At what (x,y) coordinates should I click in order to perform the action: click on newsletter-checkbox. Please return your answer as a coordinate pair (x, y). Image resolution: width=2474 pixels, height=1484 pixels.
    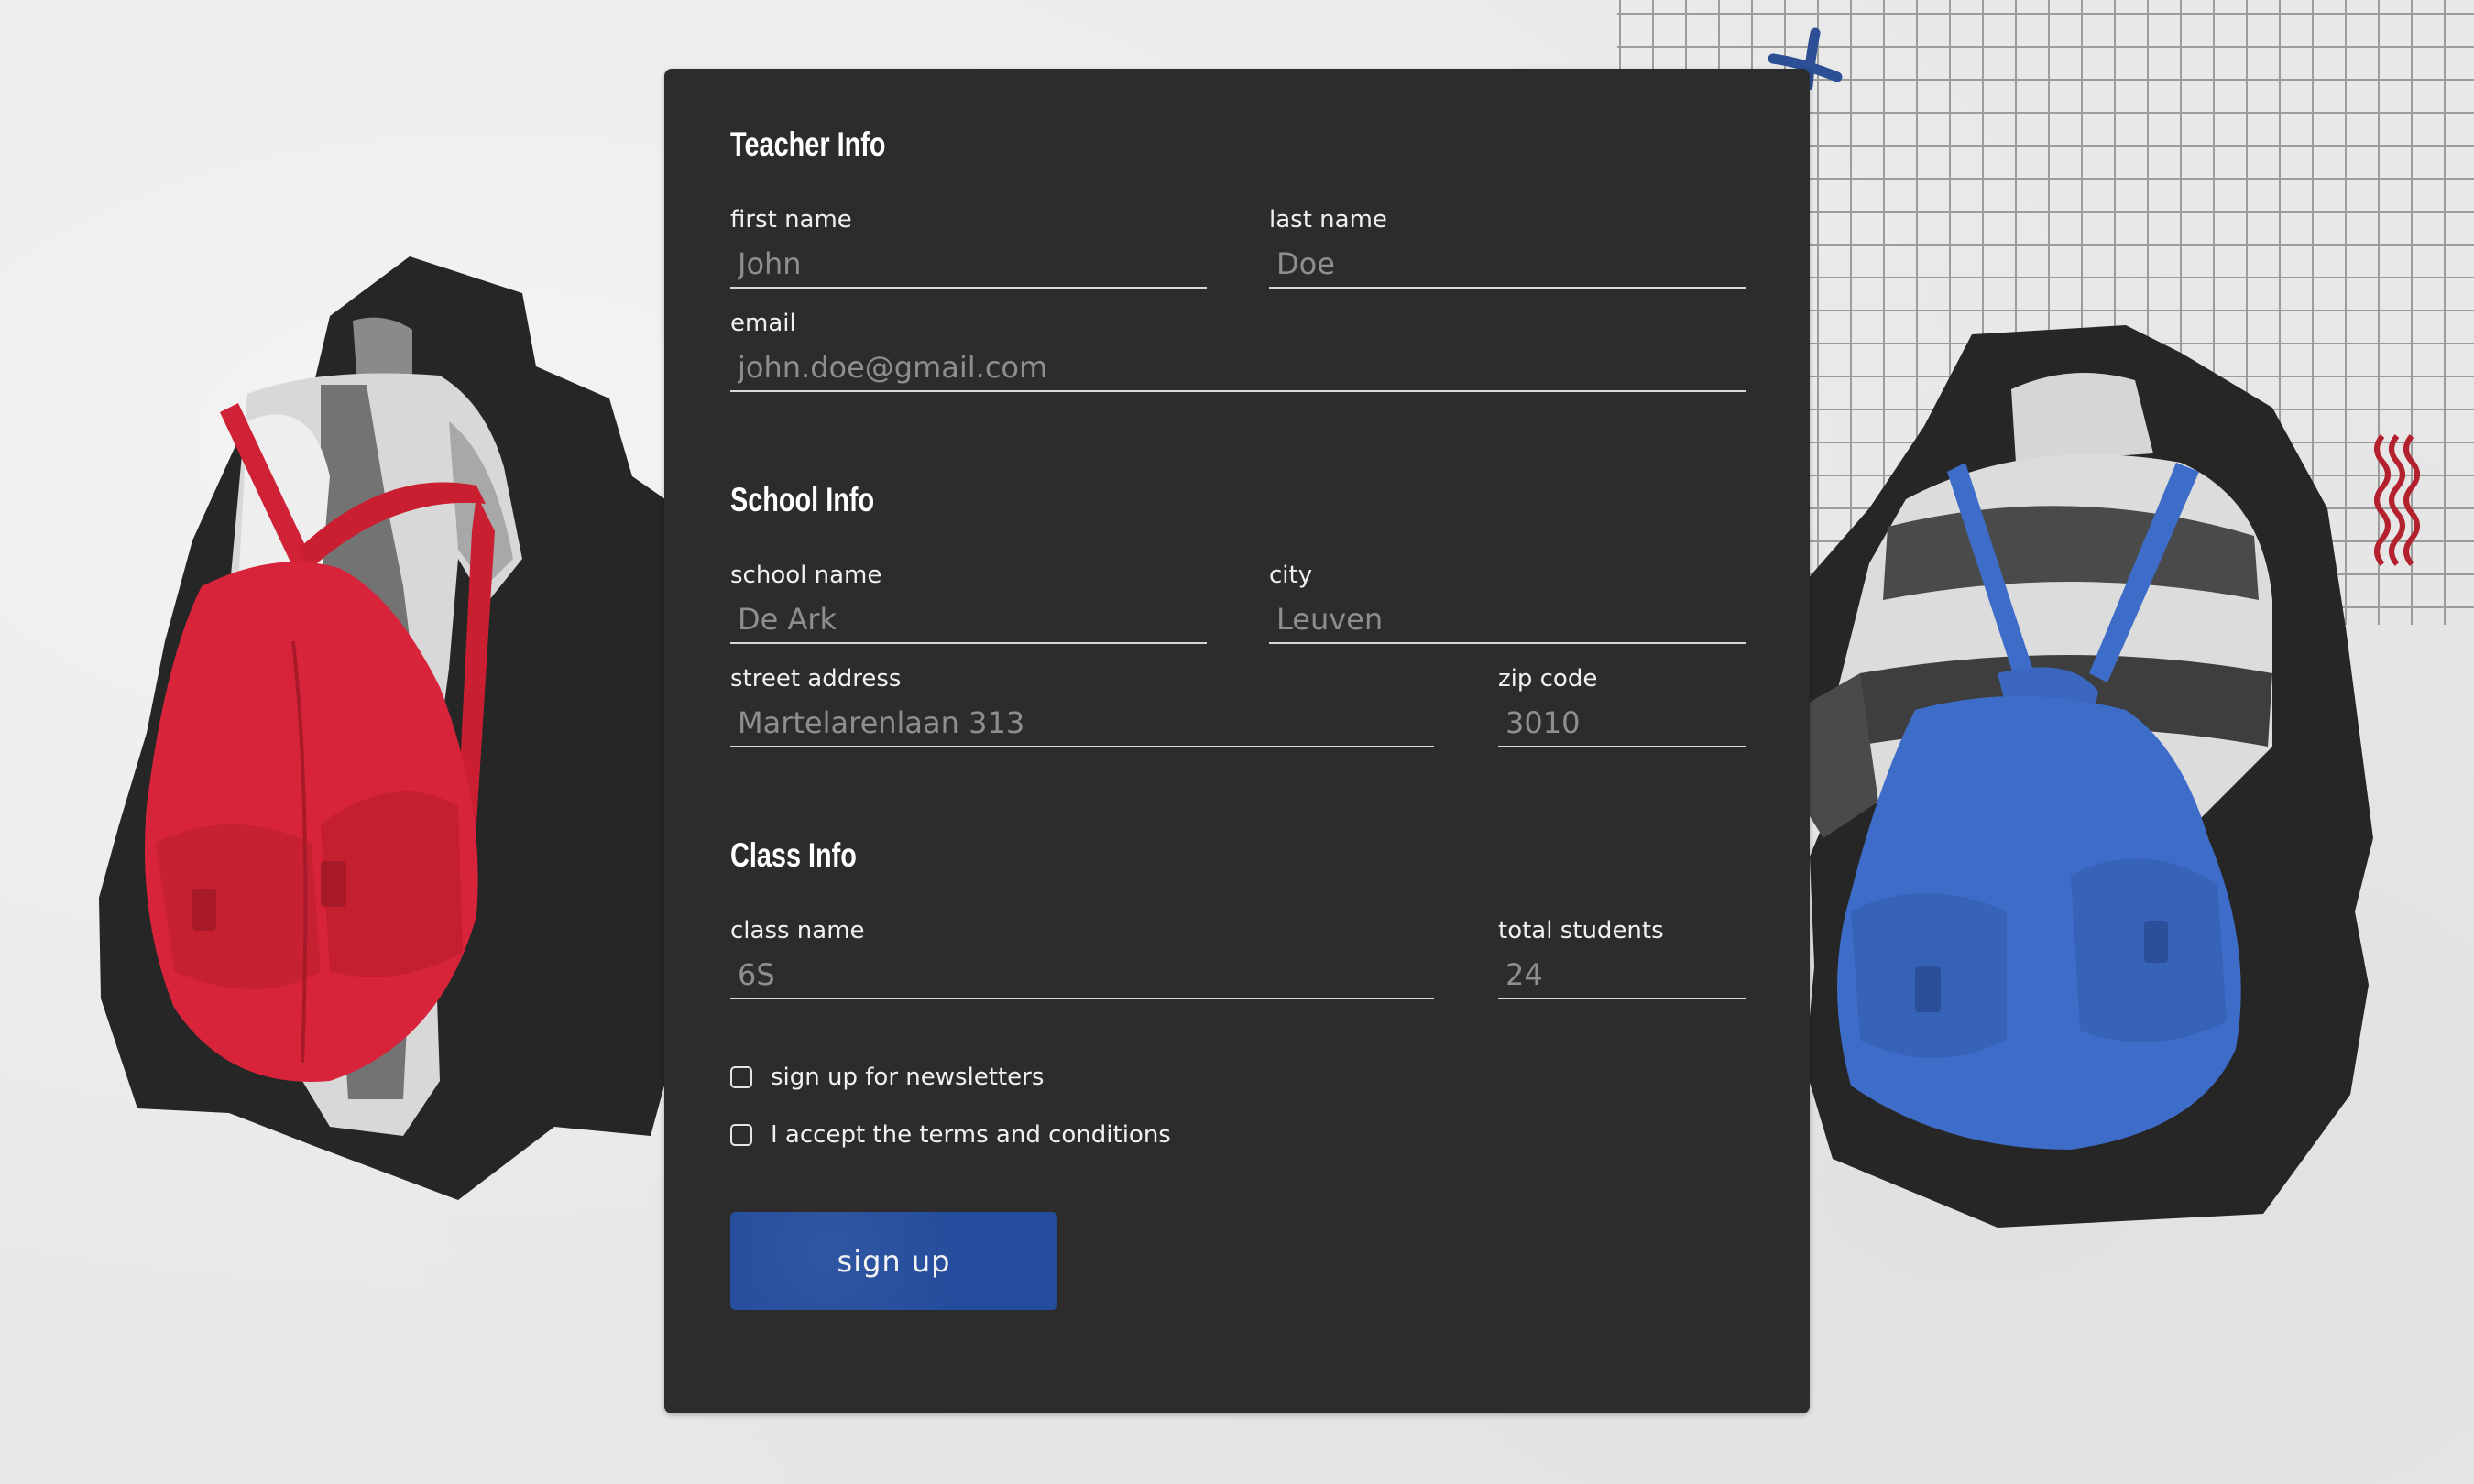
    Looking at the image, I should click on (741, 1077).